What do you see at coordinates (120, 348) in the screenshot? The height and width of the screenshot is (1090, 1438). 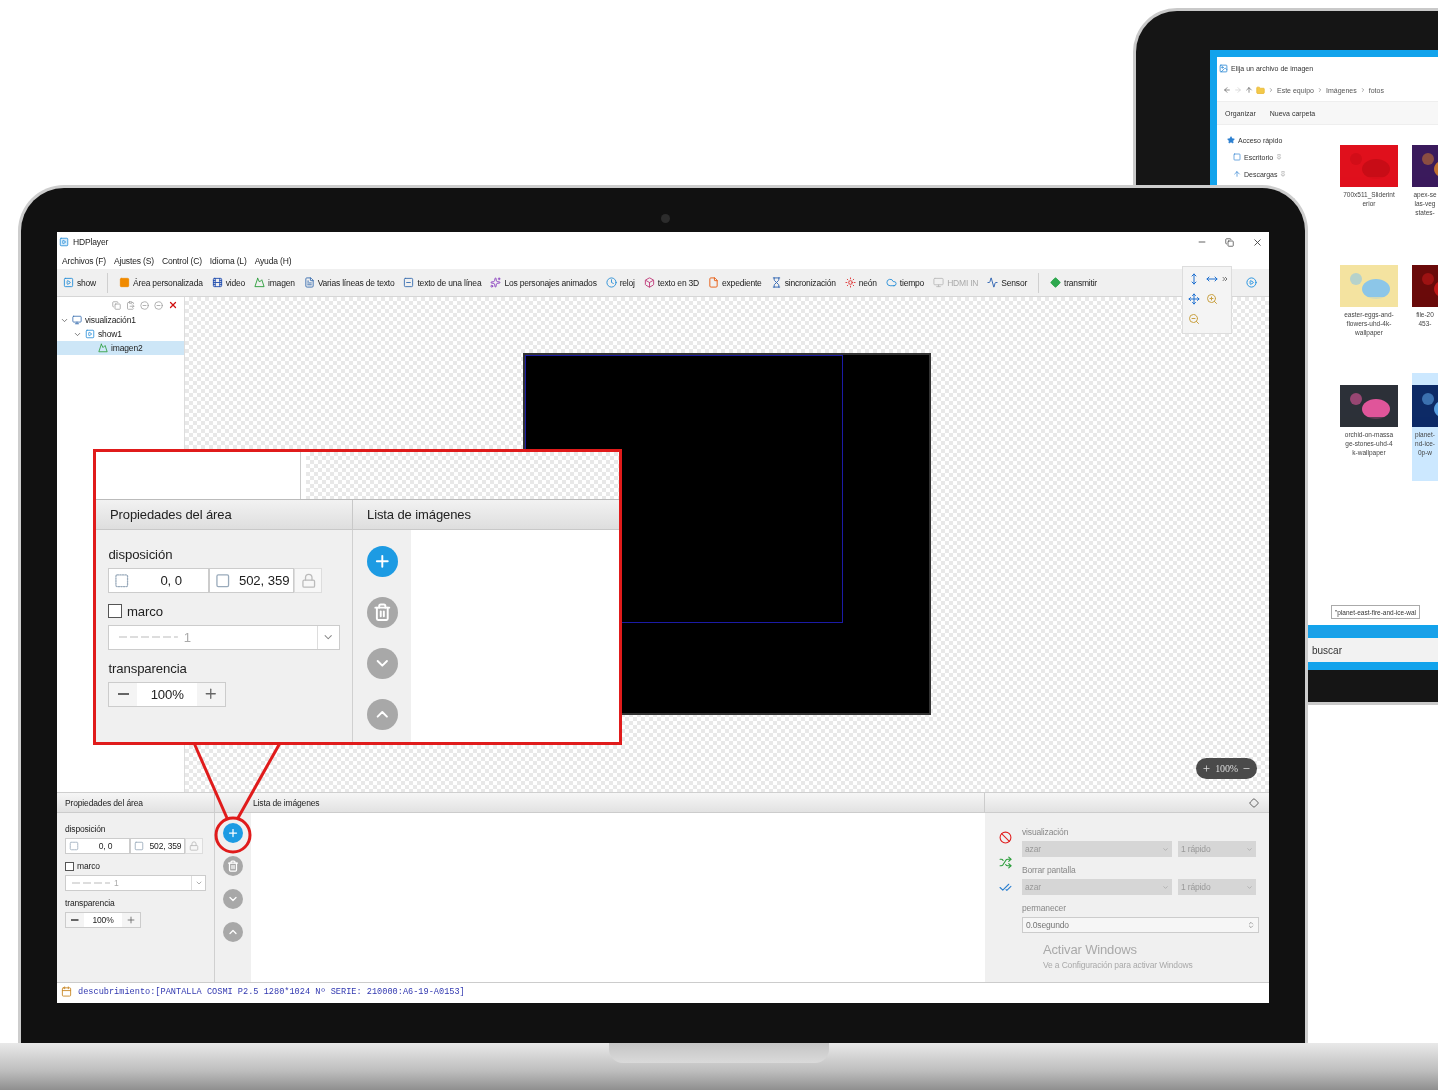 I see `tree-item: imagen2` at bounding box center [120, 348].